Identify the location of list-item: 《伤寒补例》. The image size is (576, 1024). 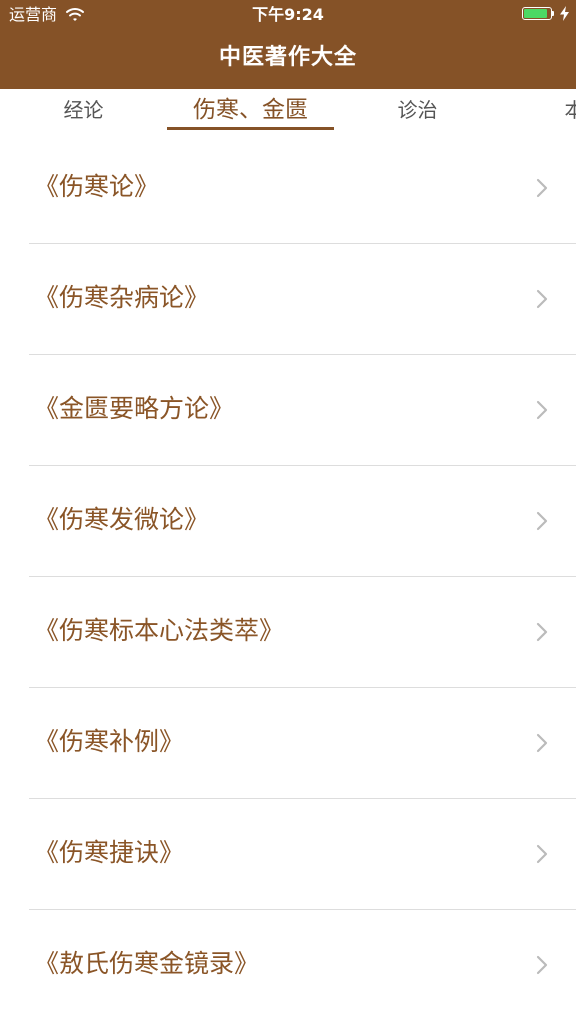
(288, 743).